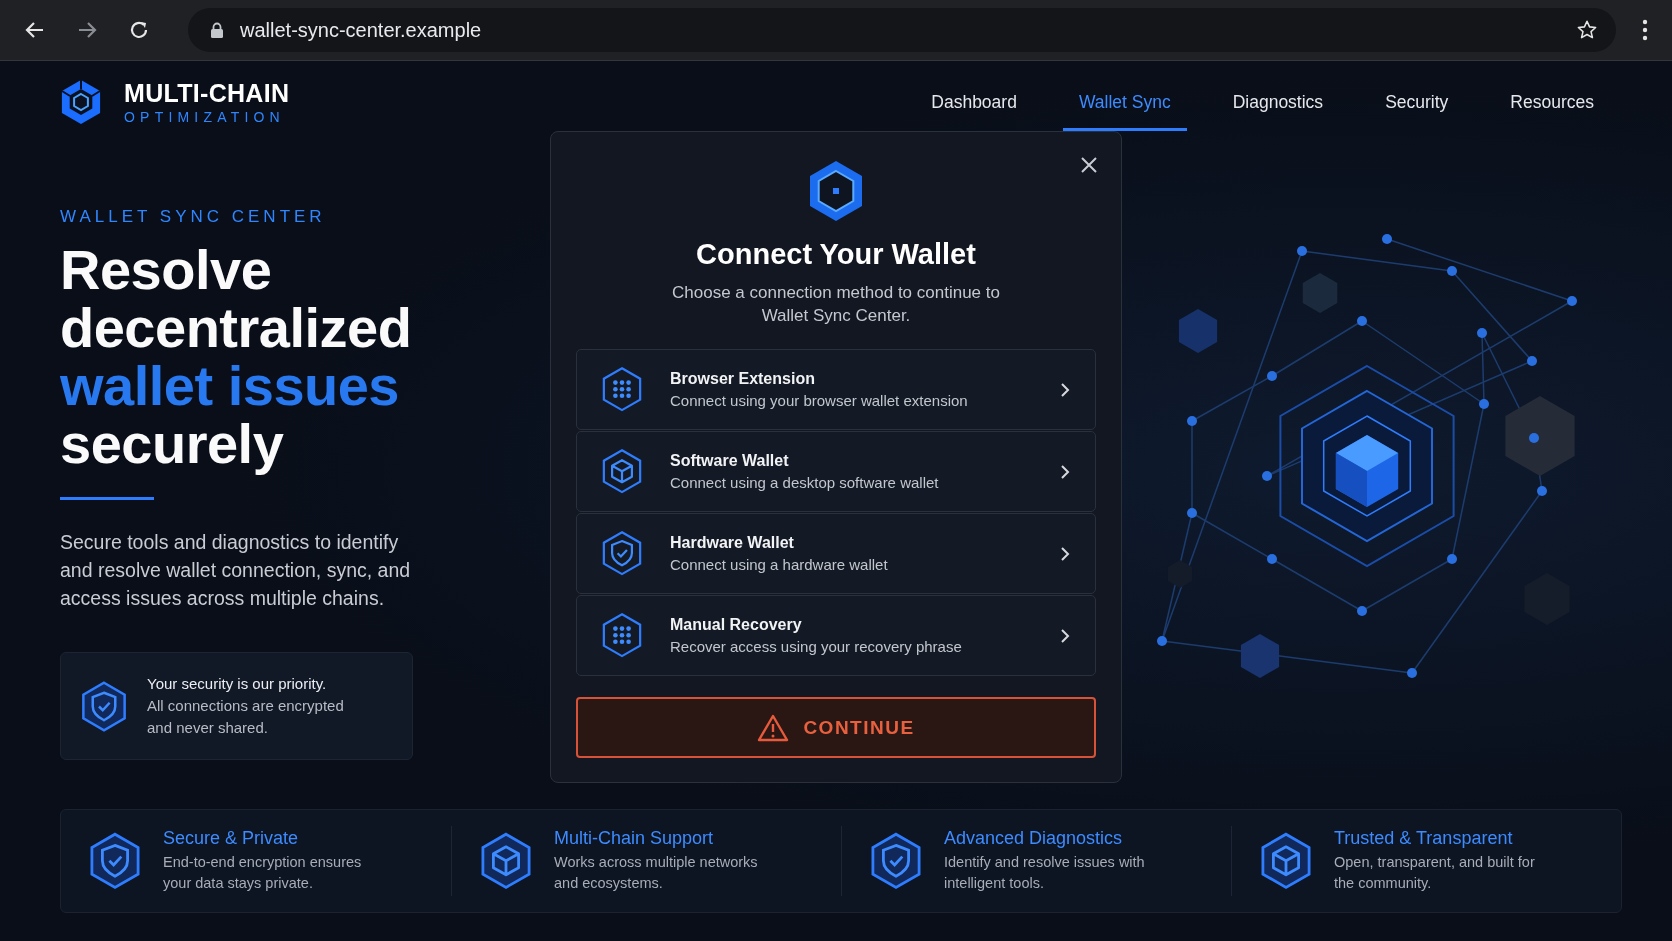 This screenshot has height=941, width=1672. I want to click on headline-line: securely, so click(172, 444).